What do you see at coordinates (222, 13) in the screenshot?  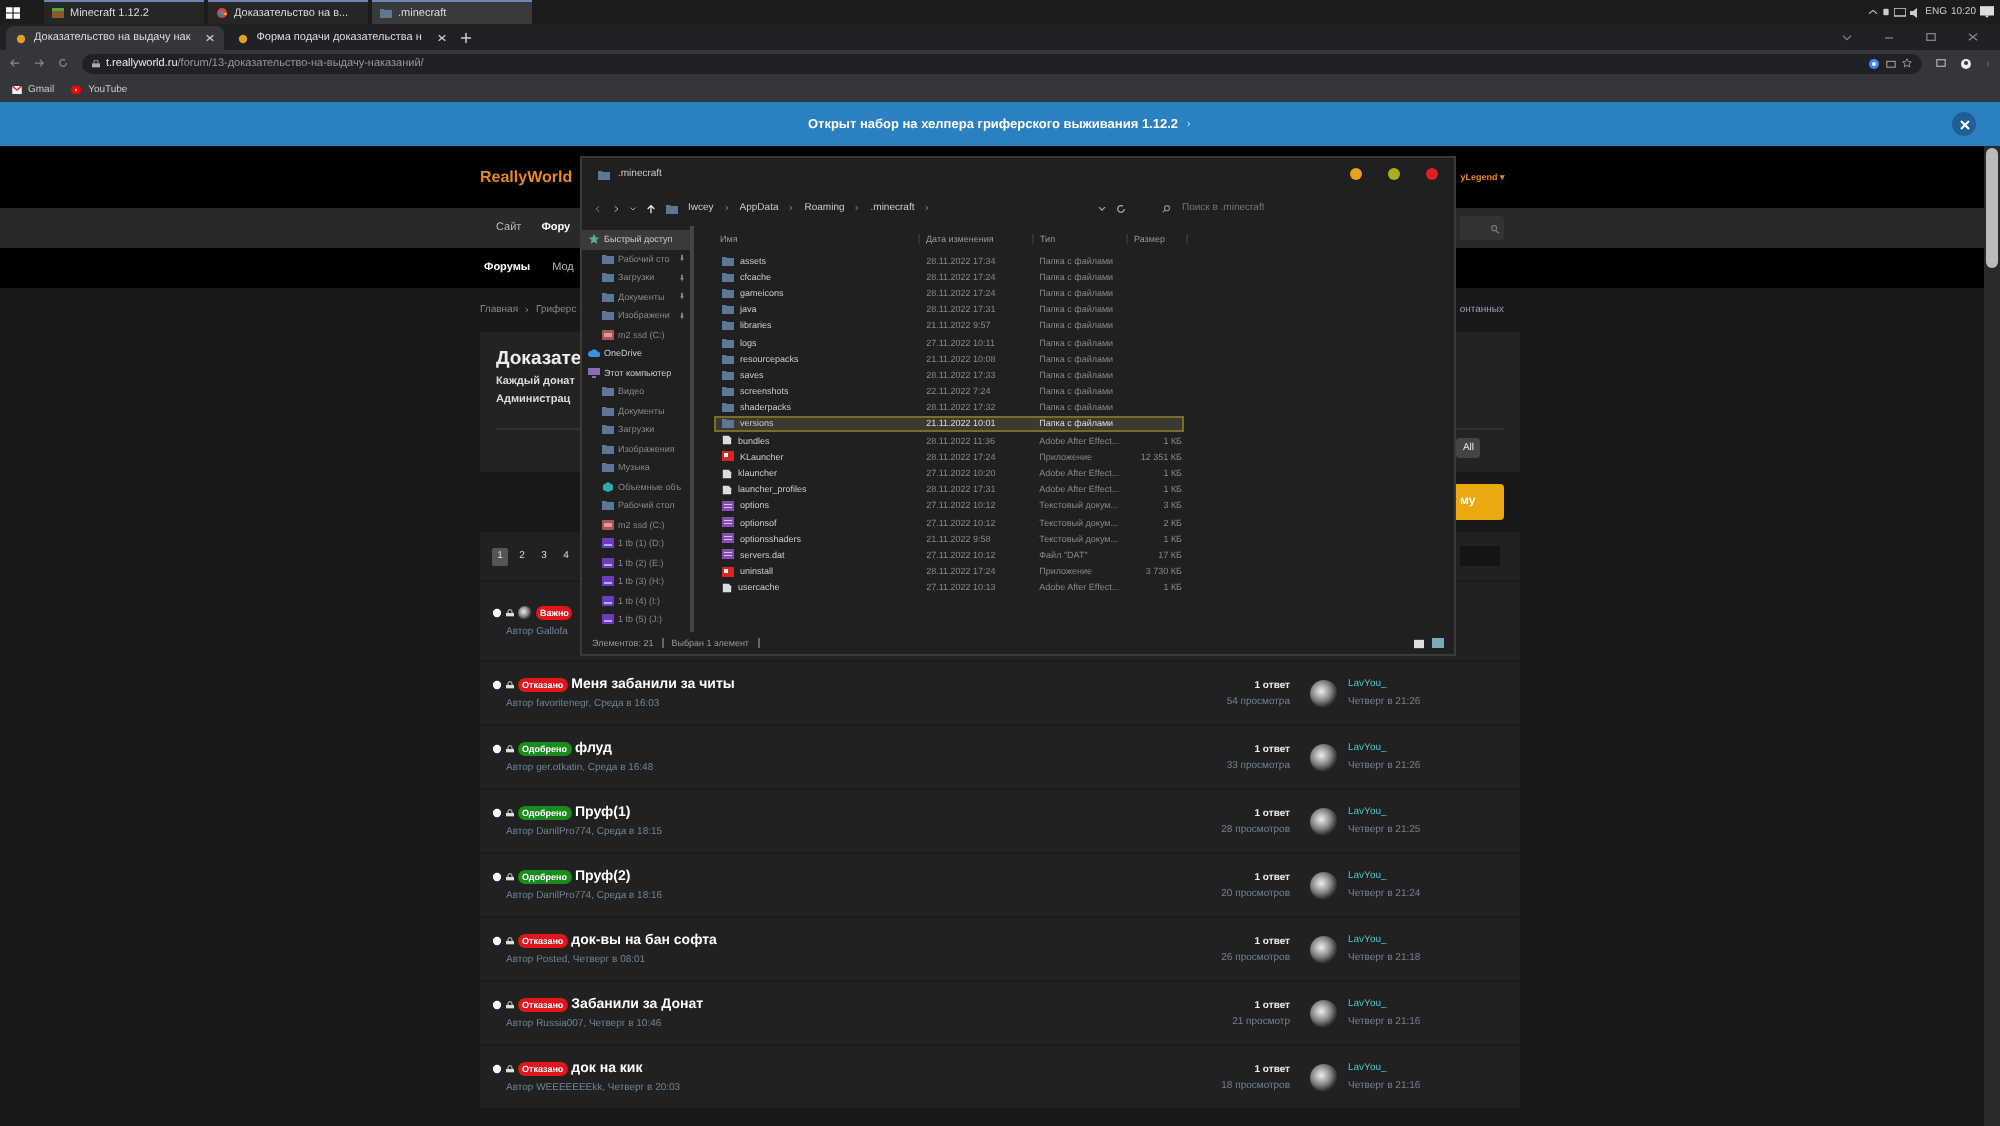 I see `chrome-icon` at bounding box center [222, 13].